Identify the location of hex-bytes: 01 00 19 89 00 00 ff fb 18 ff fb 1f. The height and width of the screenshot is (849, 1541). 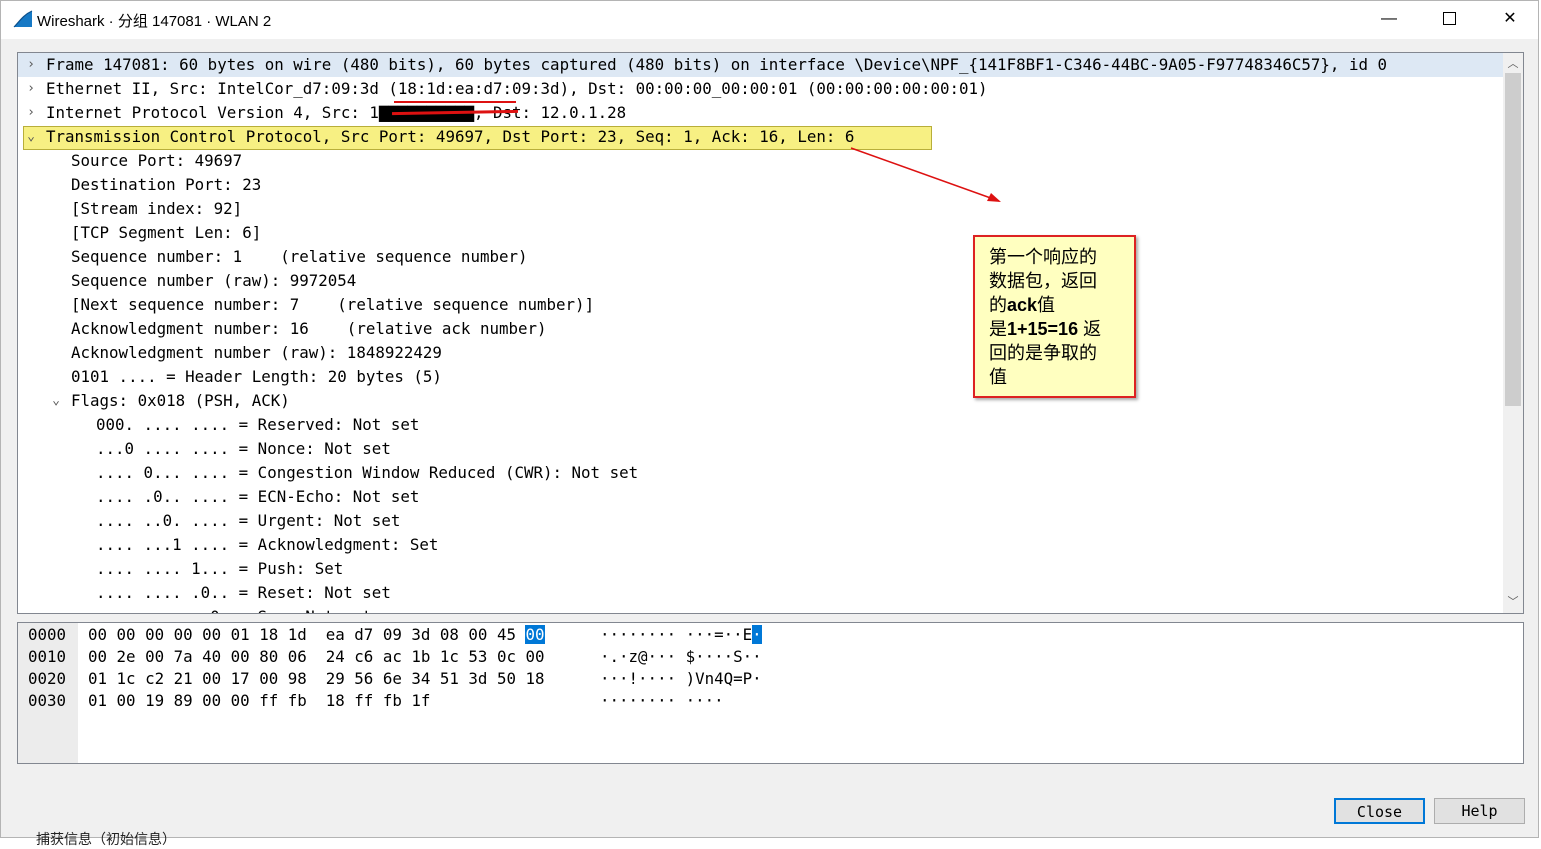
(259, 701).